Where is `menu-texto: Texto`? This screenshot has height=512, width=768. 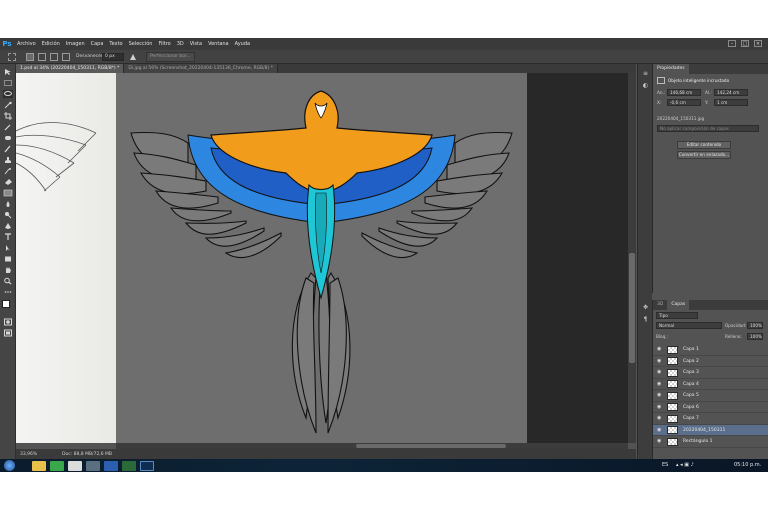
menu-texto: Texto is located at coordinates (115, 44).